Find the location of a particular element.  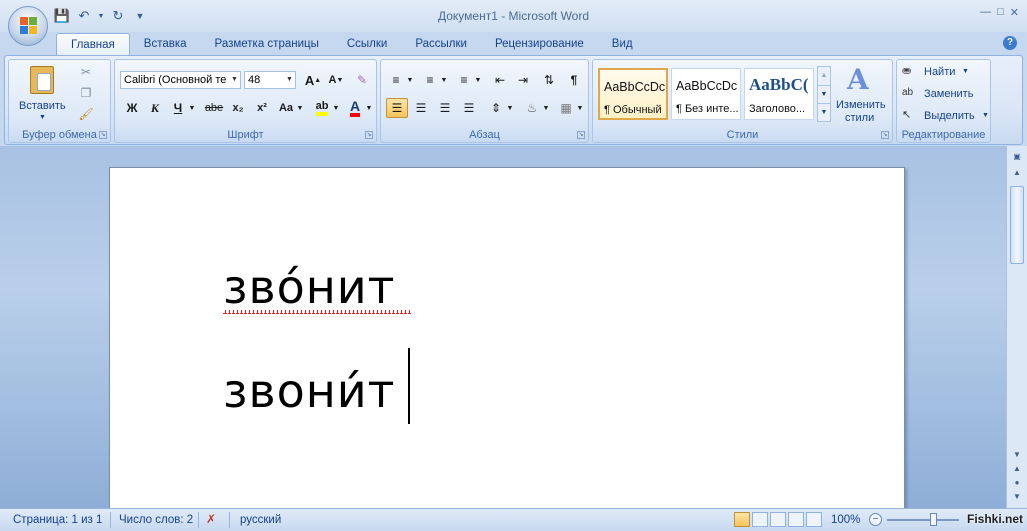

customize-qat-icon: ▼ is located at coordinates (140, 16).